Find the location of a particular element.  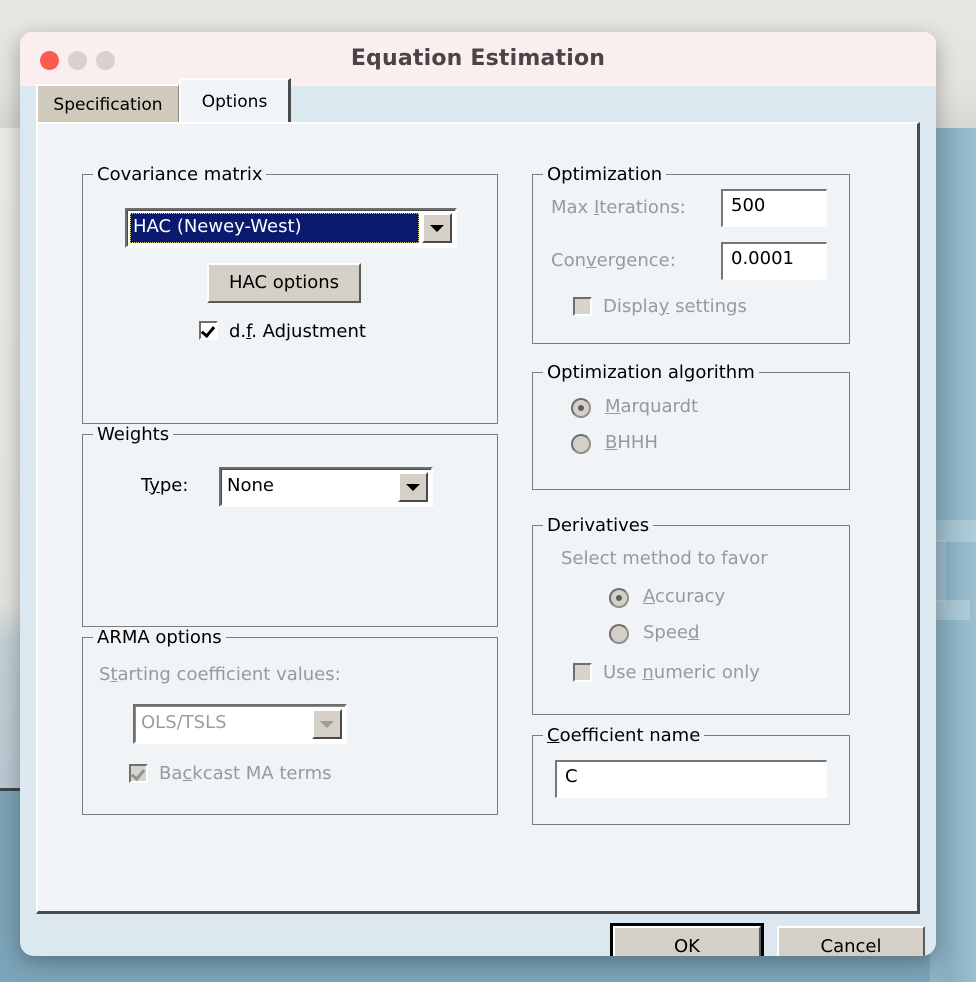

window-title: Equation Estimation is located at coordinates (478, 58).